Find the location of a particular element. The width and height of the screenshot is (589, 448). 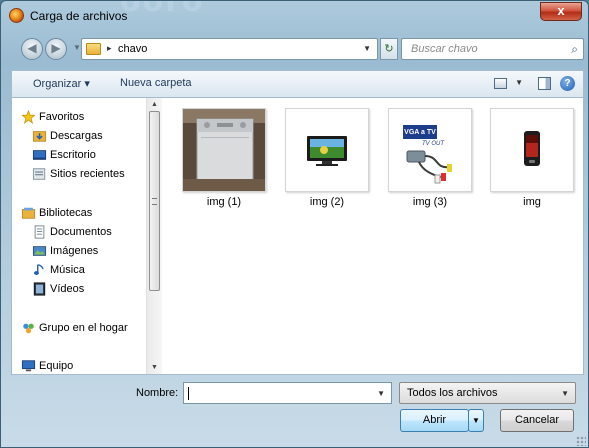

scrollbar-thumb is located at coordinates (154, 201).